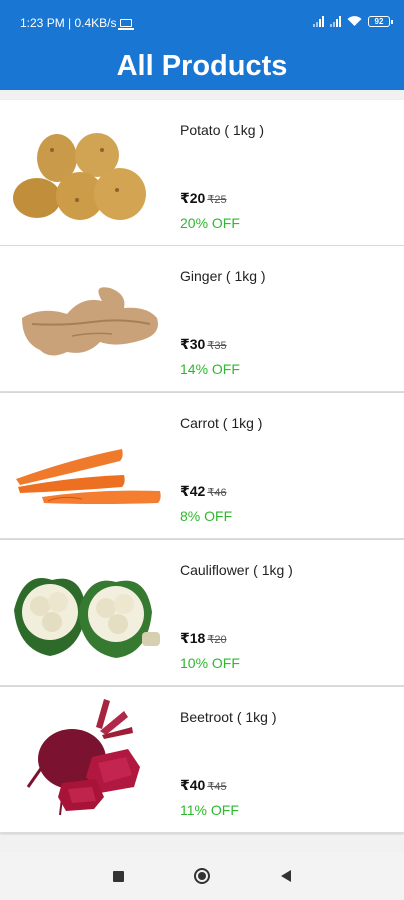 The width and height of the screenshot is (404, 900). What do you see at coordinates (217, 640) in the screenshot?
I see `product-mrp: ₹20` at bounding box center [217, 640].